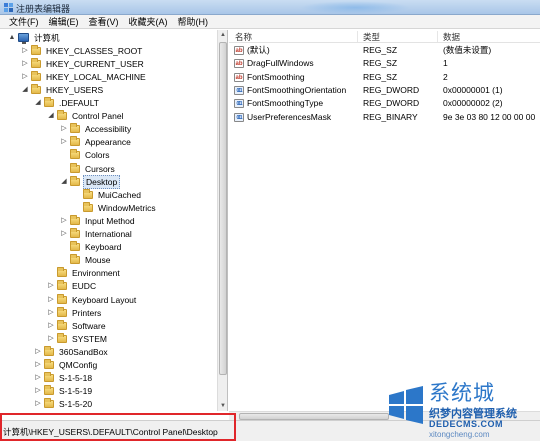 This screenshot has height=441, width=540. Describe the element at coordinates (108, 142) in the screenshot. I see `tree-node-label: Appearance` at that location.